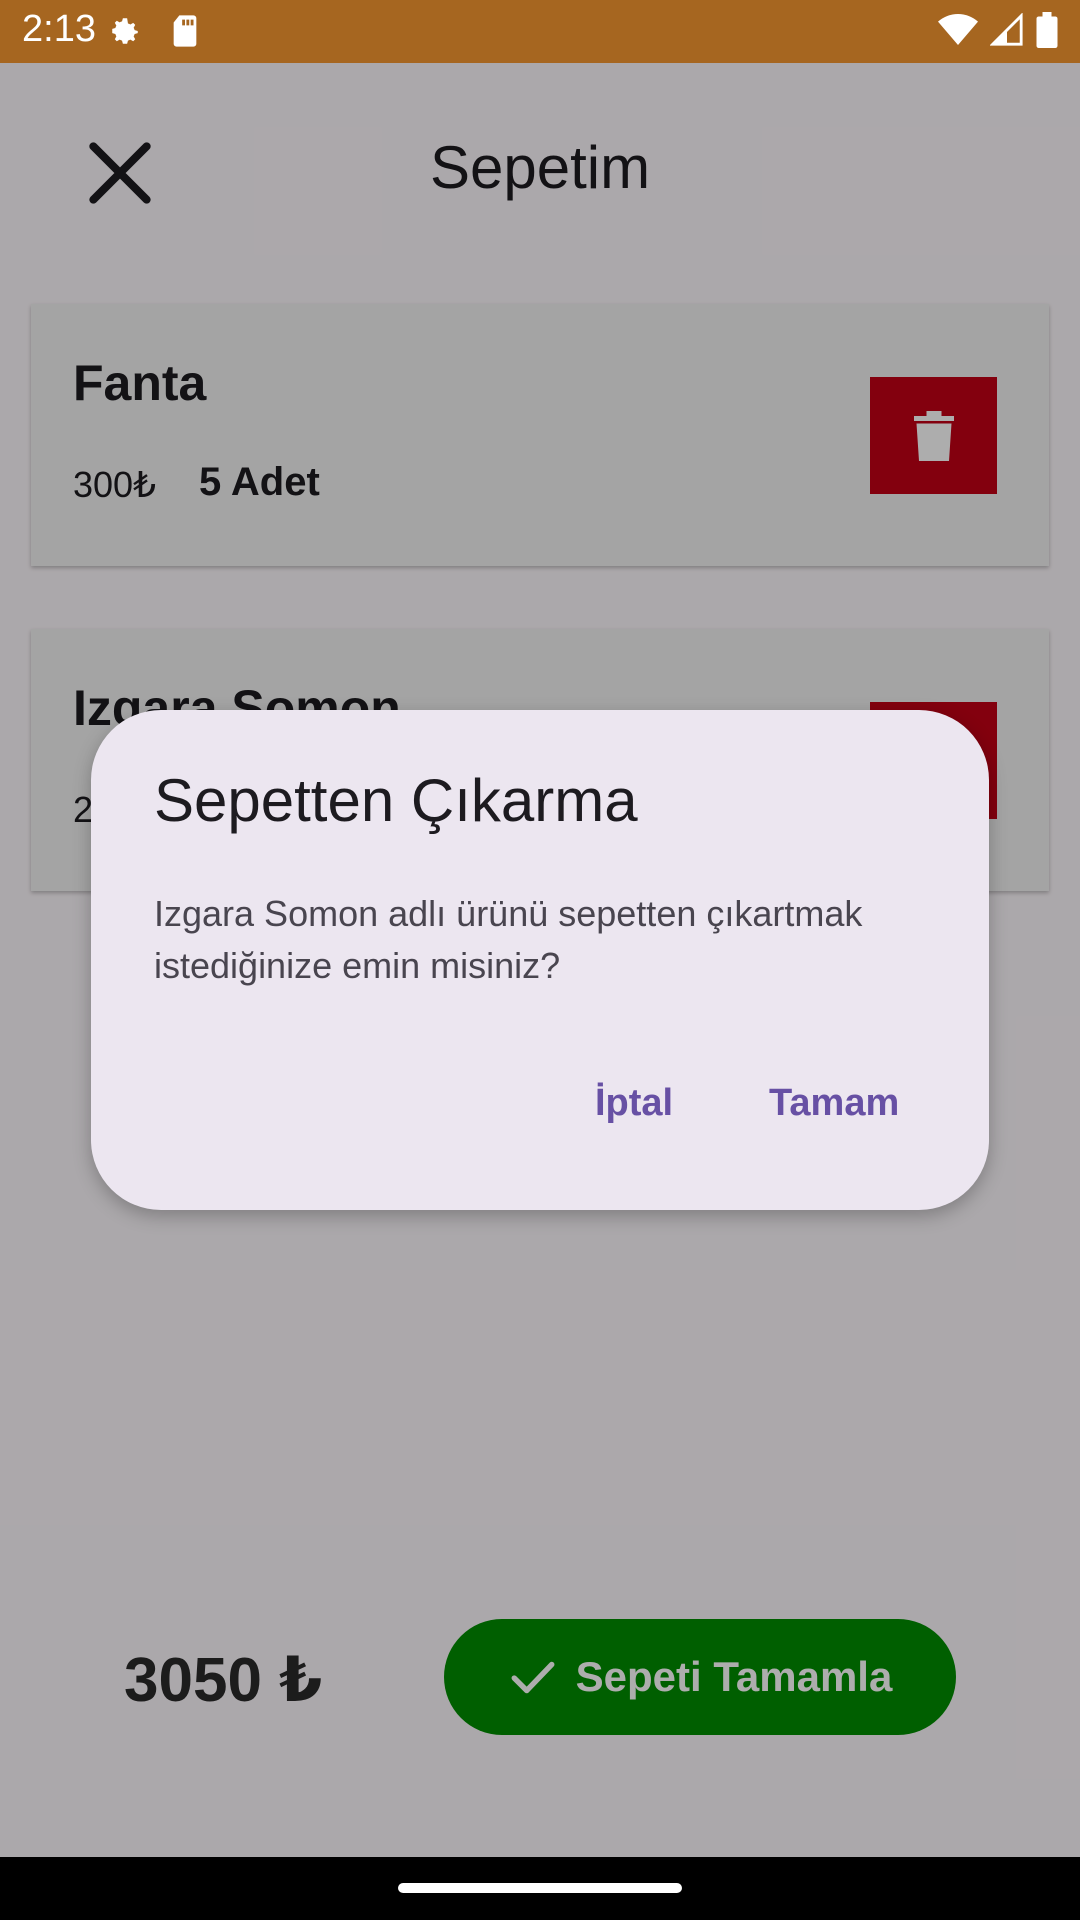 The width and height of the screenshot is (1080, 1920). Describe the element at coordinates (834, 1103) in the screenshot. I see `confirm-button: Tamam` at that location.